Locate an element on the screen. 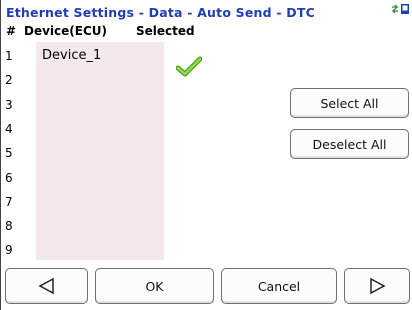 Image resolution: width=412 pixels, height=310 pixels. next-button is located at coordinates (377, 286).